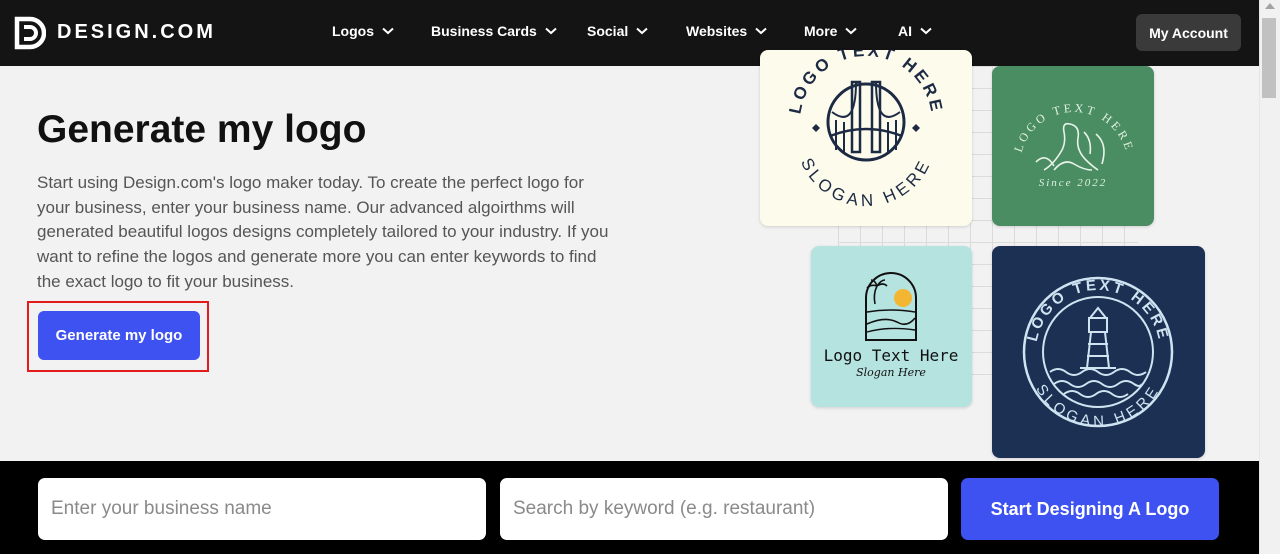  Describe the element at coordinates (905, 31) in the screenshot. I see `nav-ai-label: AI` at that location.